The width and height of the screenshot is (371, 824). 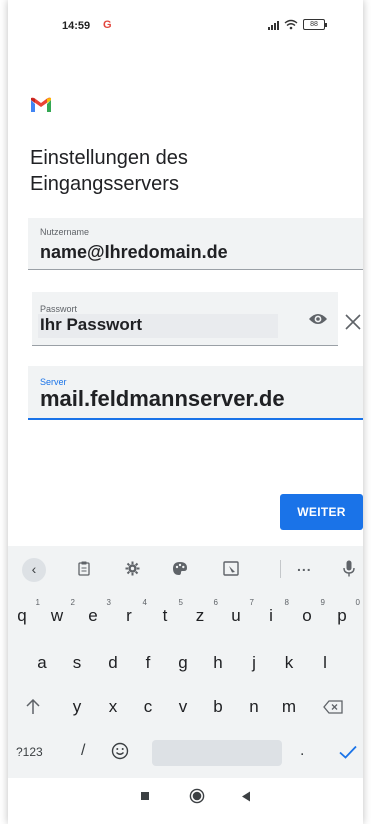 What do you see at coordinates (321, 512) in the screenshot?
I see `next-button: WEITER` at bounding box center [321, 512].